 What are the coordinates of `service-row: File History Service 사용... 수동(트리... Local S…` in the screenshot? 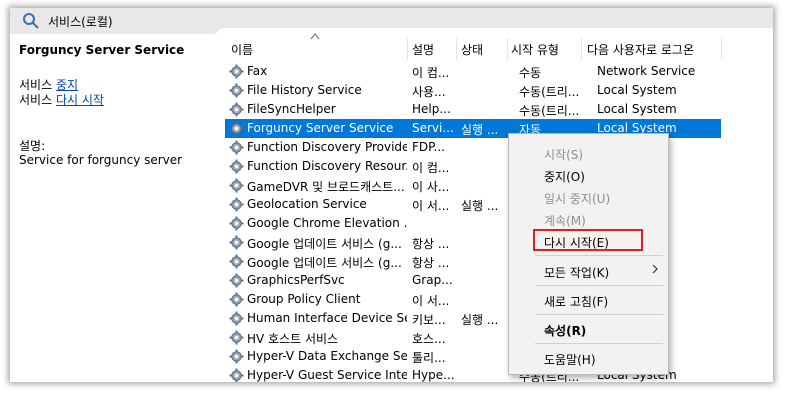 It's located at (473, 90).